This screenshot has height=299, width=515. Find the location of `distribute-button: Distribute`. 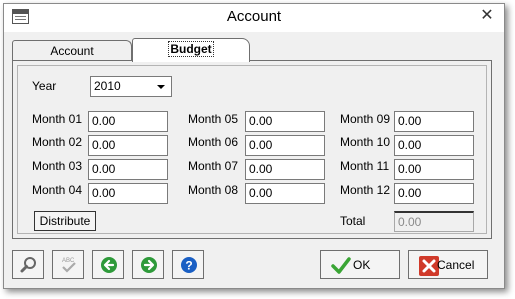

distribute-button: Distribute is located at coordinates (65, 221).